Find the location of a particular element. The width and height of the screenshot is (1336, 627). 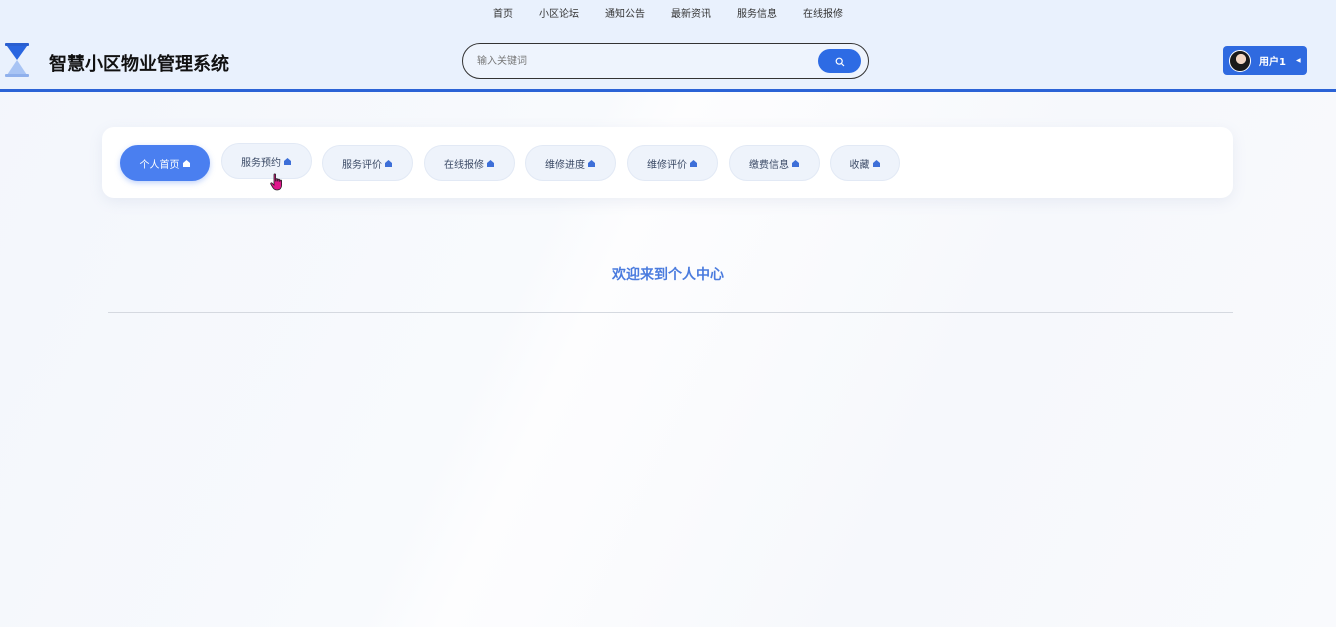

nav-services: 服务信息 is located at coordinates (757, 15).